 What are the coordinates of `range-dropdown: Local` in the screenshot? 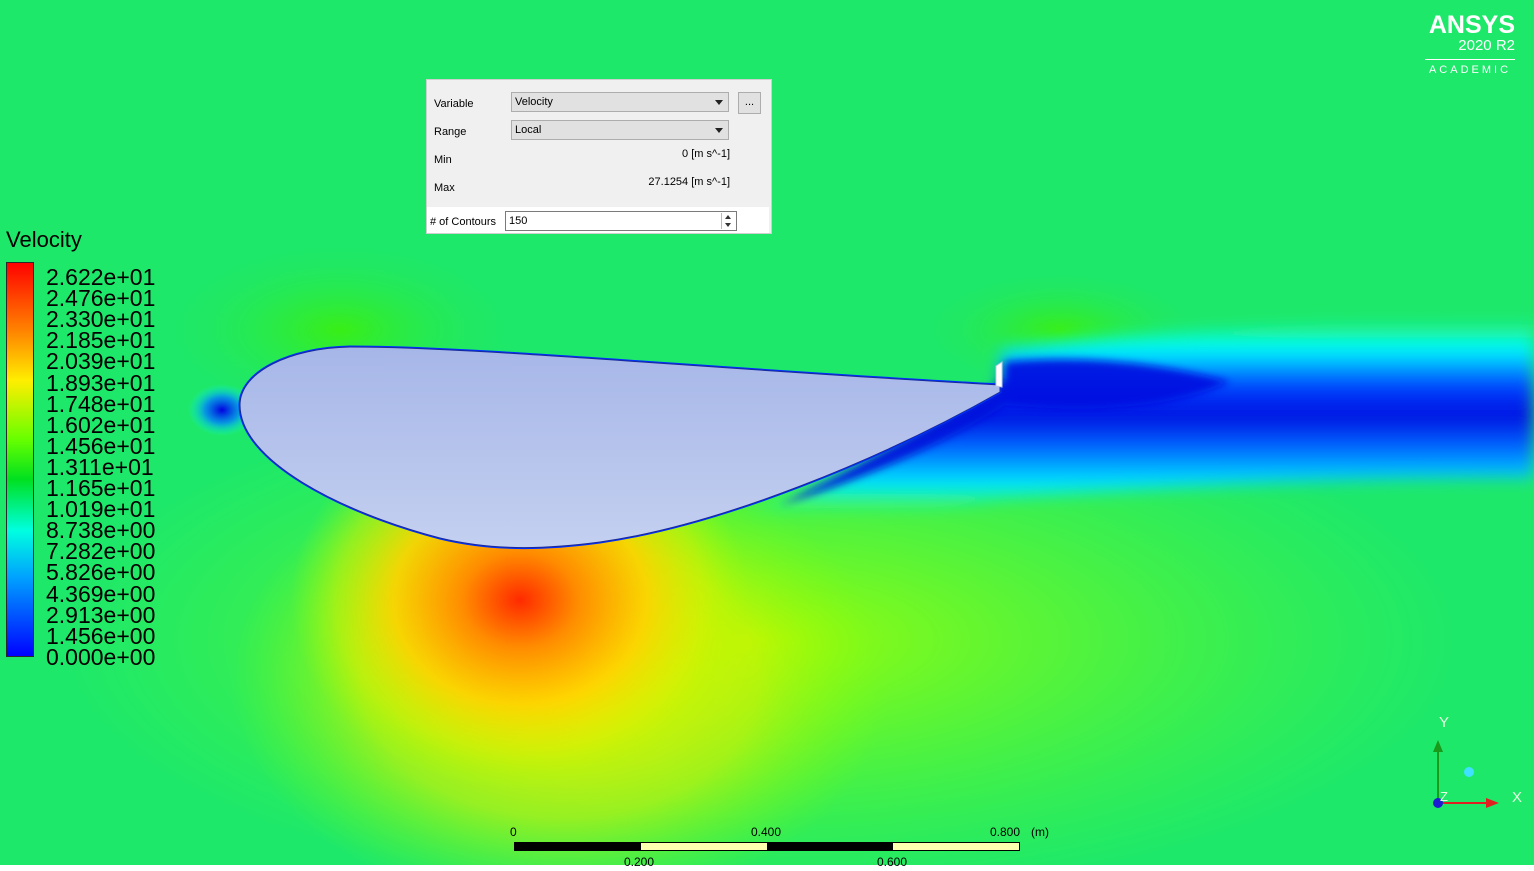 It's located at (620, 130).